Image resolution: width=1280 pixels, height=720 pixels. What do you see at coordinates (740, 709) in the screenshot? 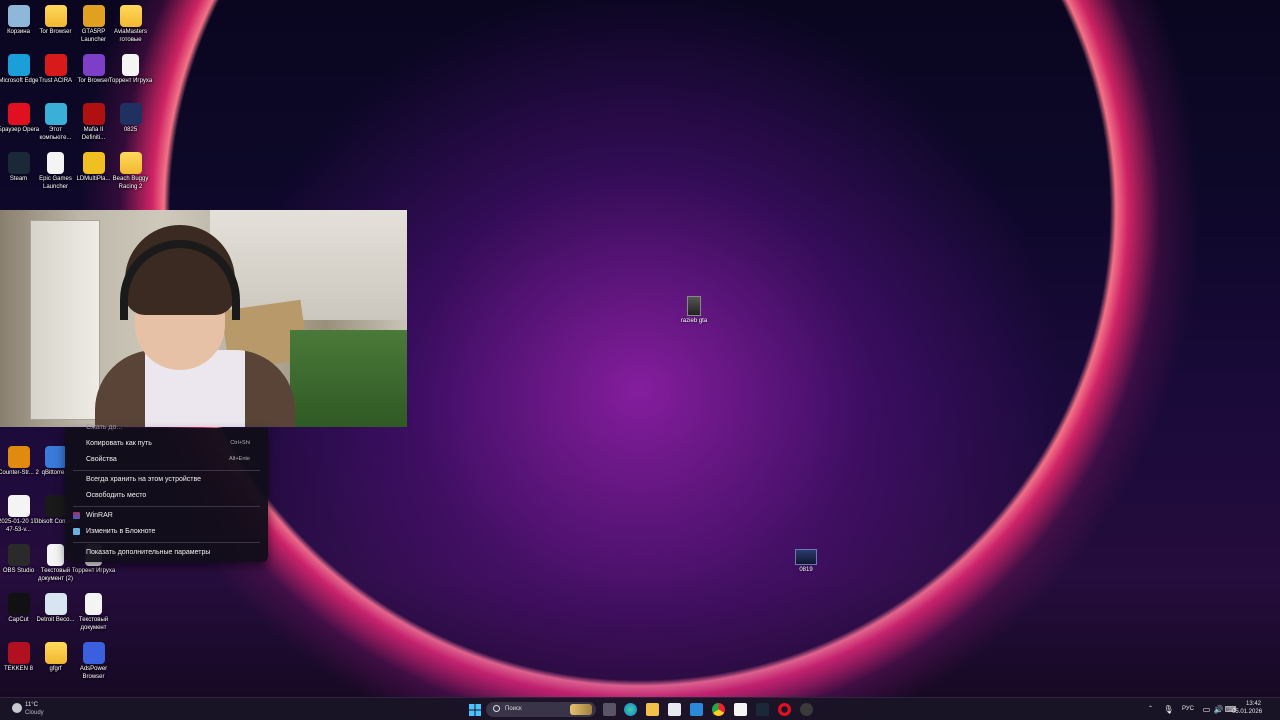
I see `notepad-taskbar-icon` at bounding box center [740, 709].